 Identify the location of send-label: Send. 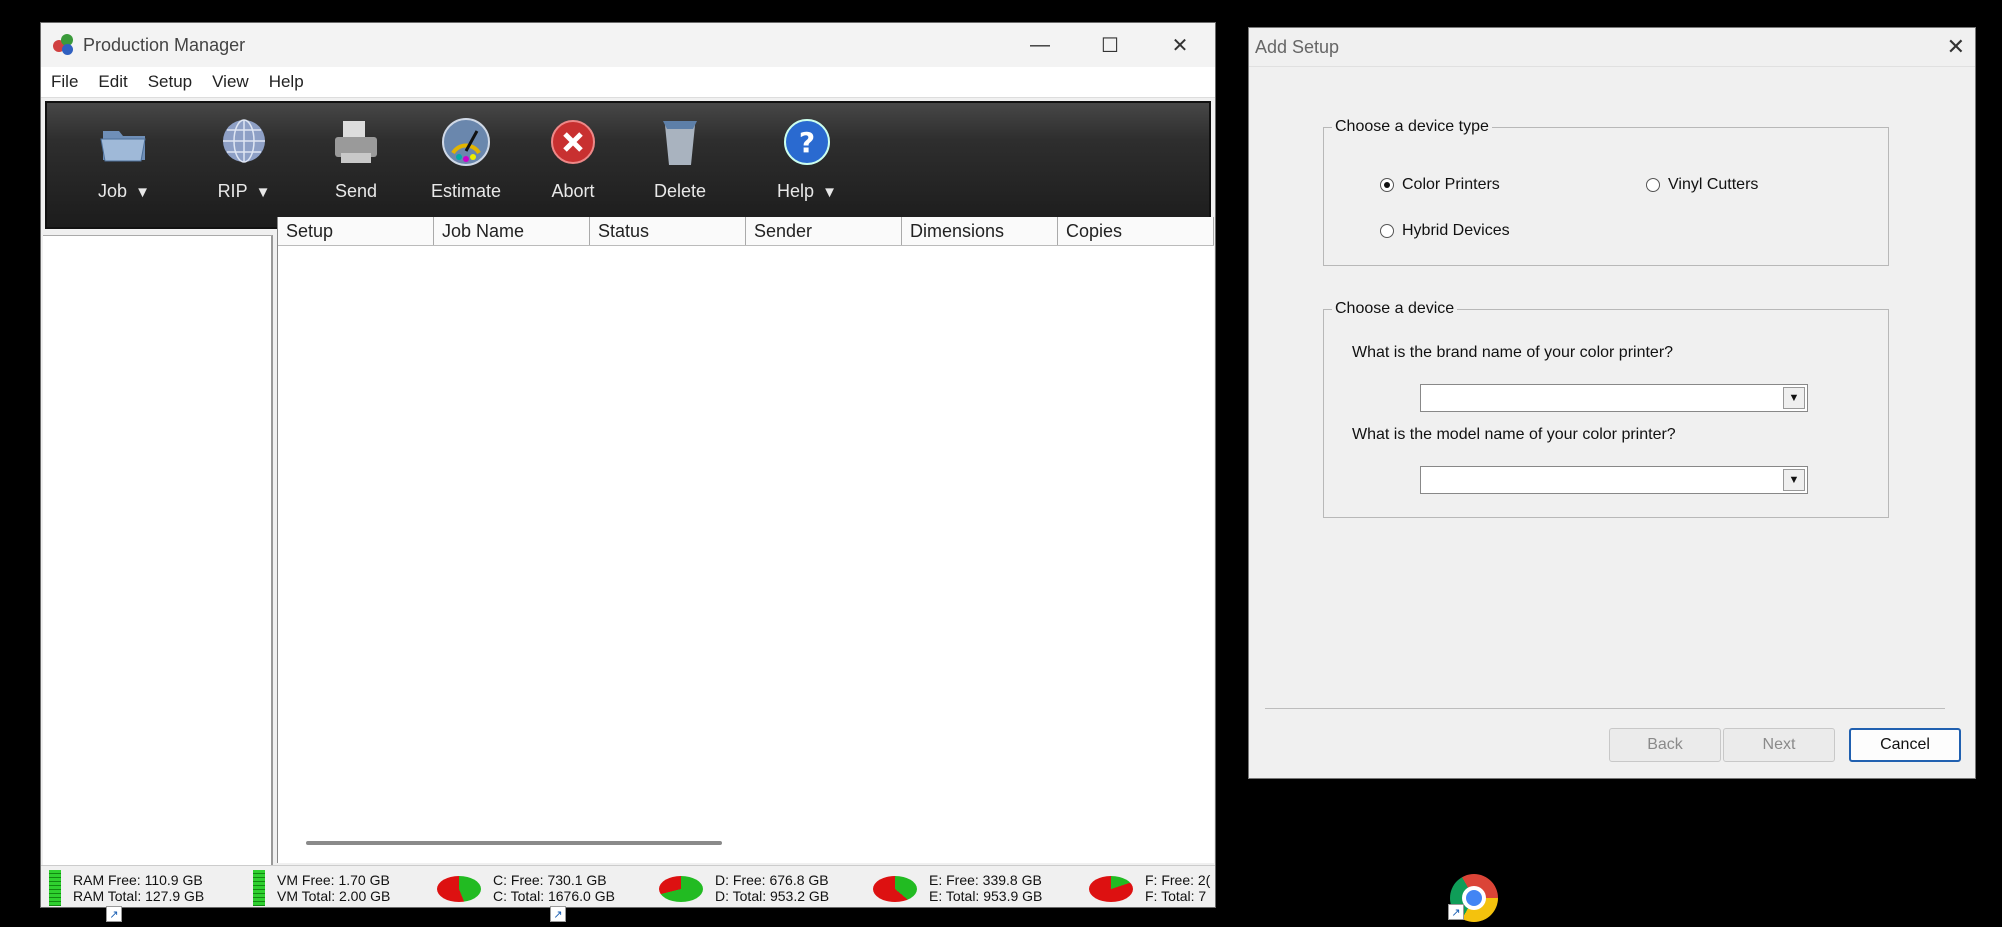
(356, 191).